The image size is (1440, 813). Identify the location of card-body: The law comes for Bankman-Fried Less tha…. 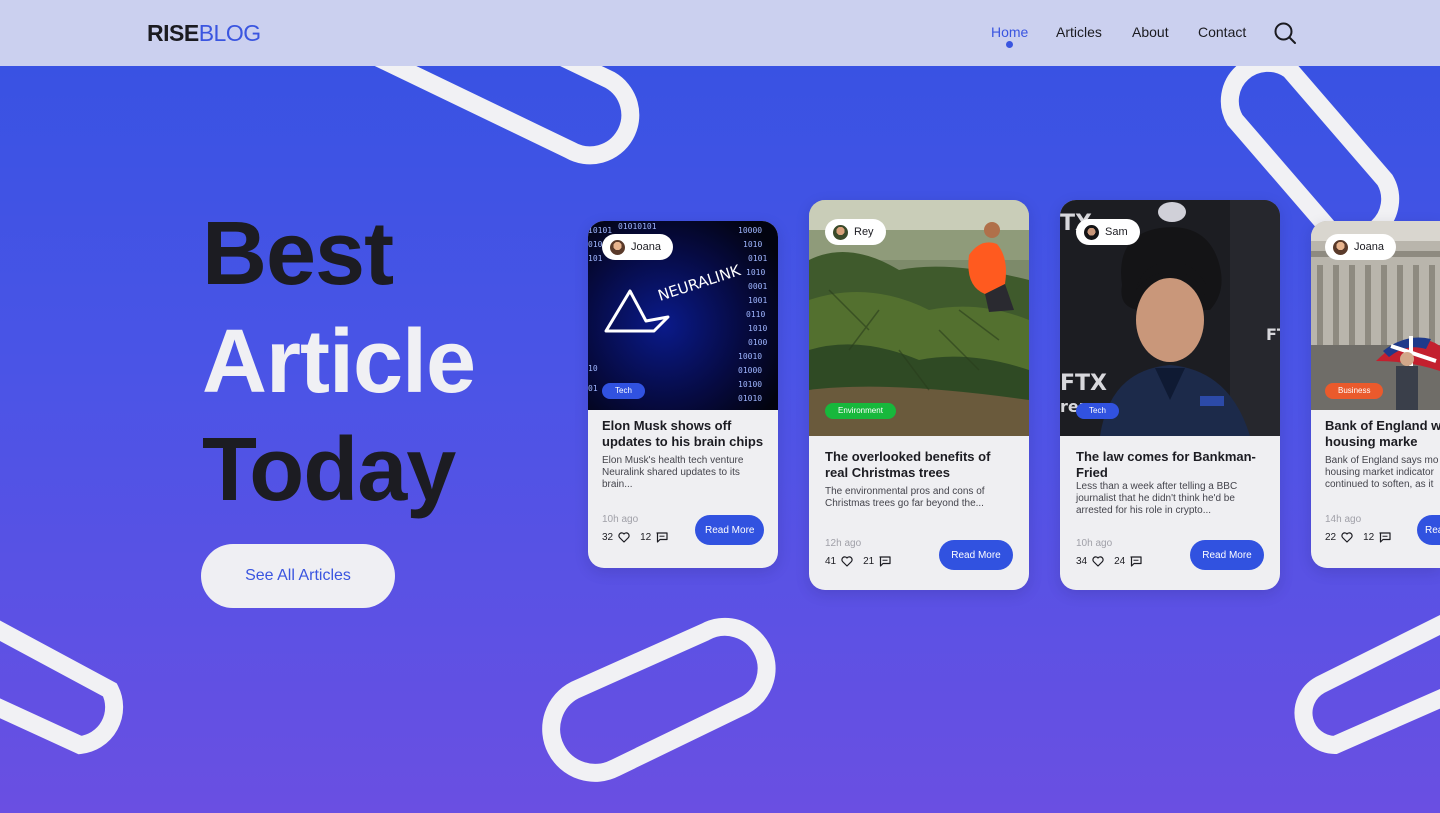
(1170, 483).